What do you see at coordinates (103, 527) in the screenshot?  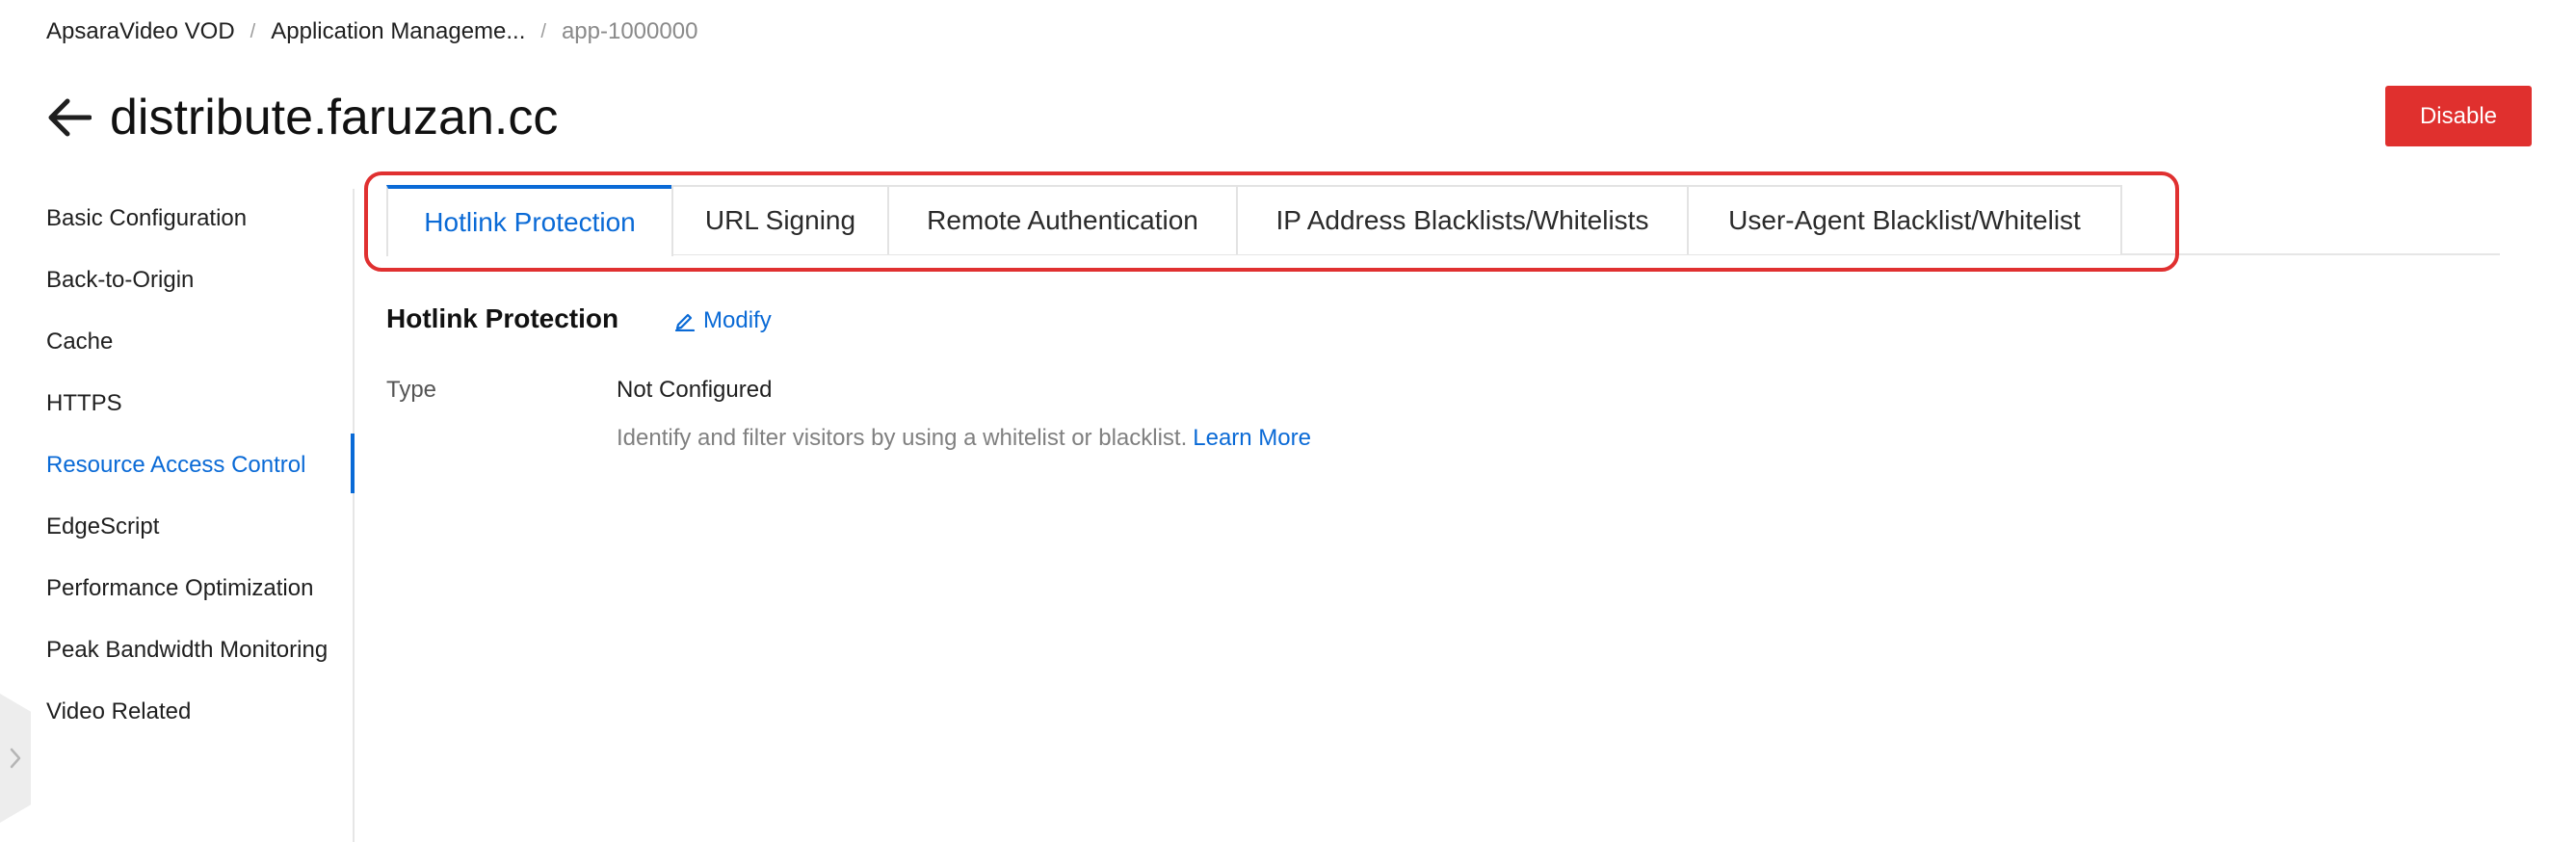 I see `sidebar-item-edgescript: EdgeScript` at bounding box center [103, 527].